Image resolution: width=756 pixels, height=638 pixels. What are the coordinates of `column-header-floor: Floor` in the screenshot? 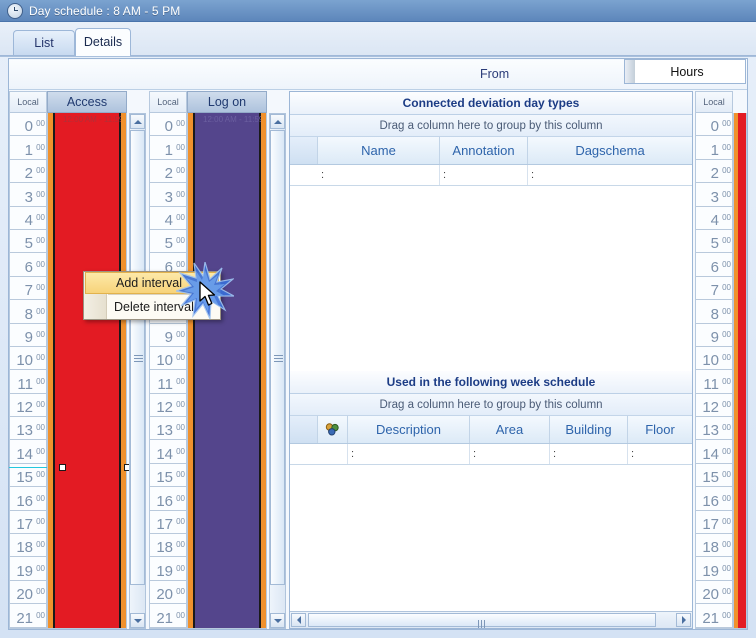 It's located at (660, 429).